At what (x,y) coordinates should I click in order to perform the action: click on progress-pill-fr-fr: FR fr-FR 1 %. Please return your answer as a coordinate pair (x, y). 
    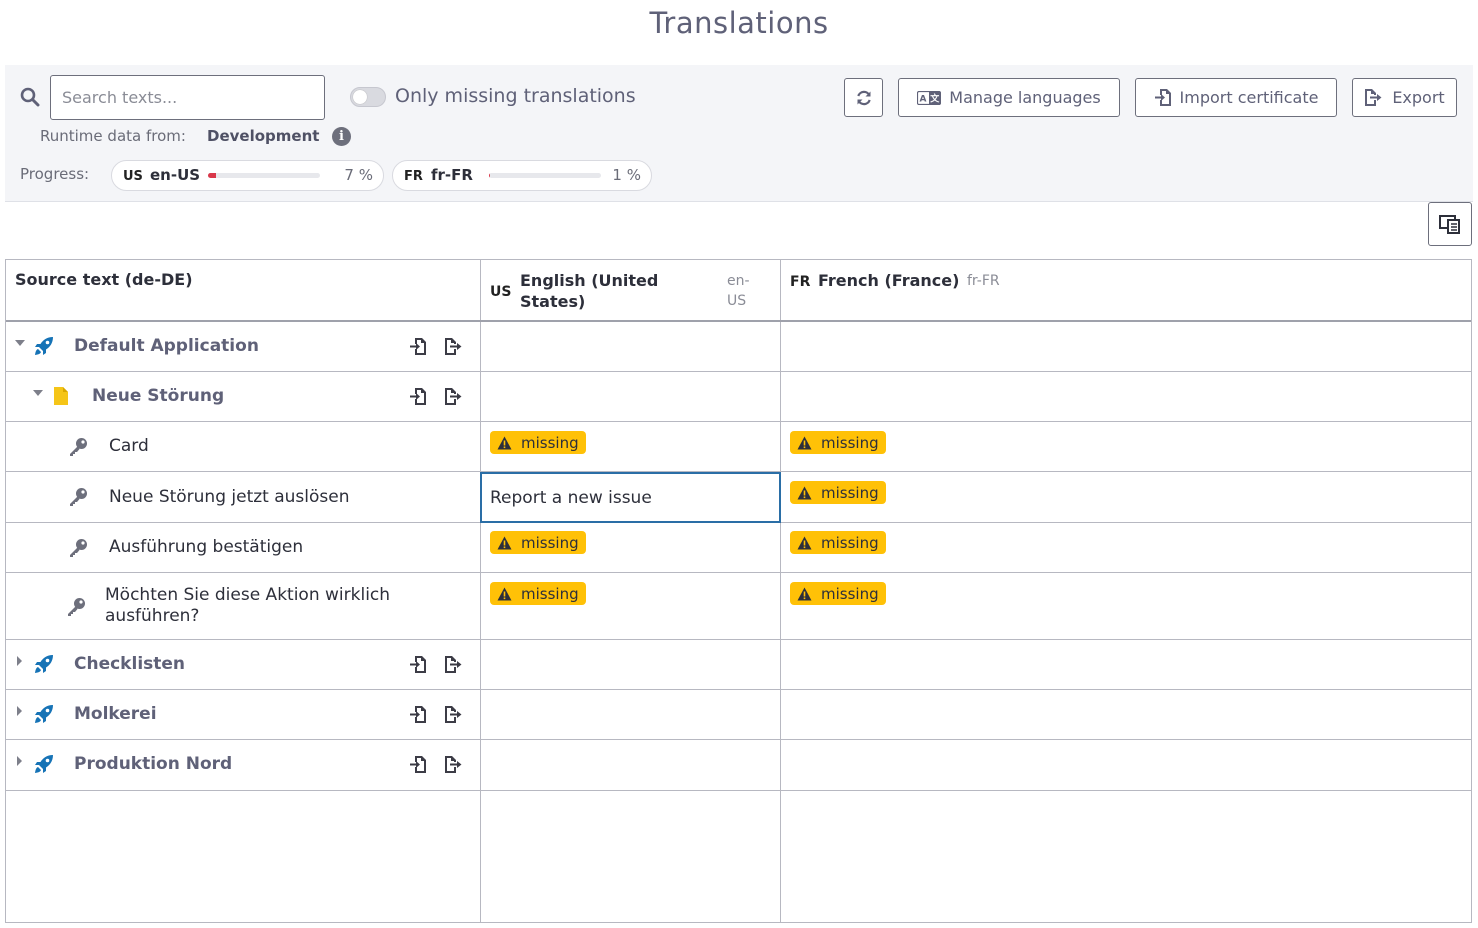
    Looking at the image, I should click on (522, 175).